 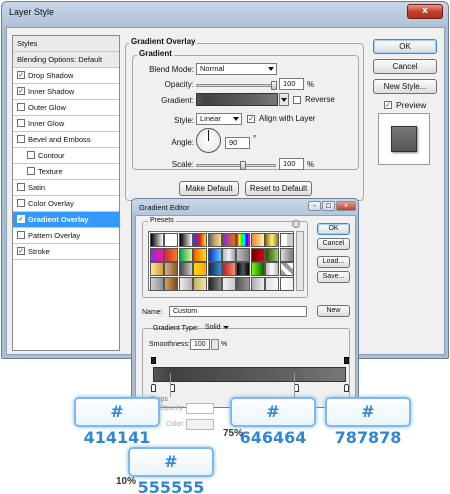 I want to click on gradient-bar, so click(x=249, y=374).